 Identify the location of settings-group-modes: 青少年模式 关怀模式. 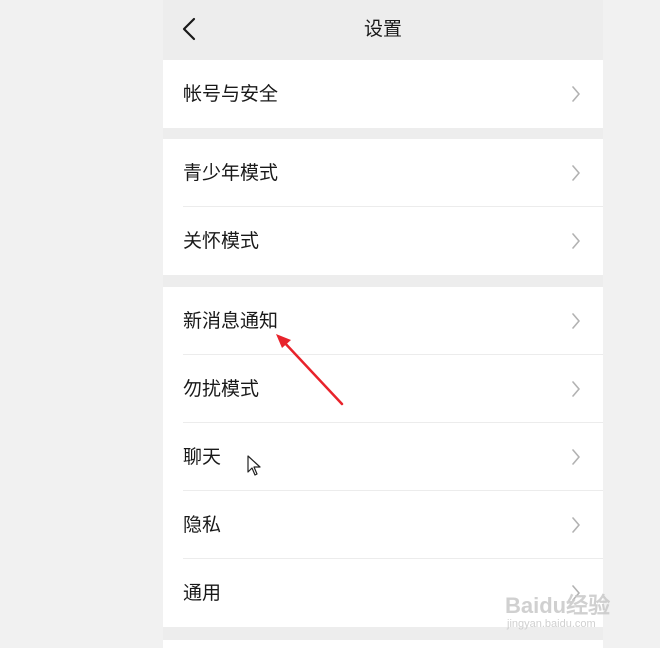
(383, 207).